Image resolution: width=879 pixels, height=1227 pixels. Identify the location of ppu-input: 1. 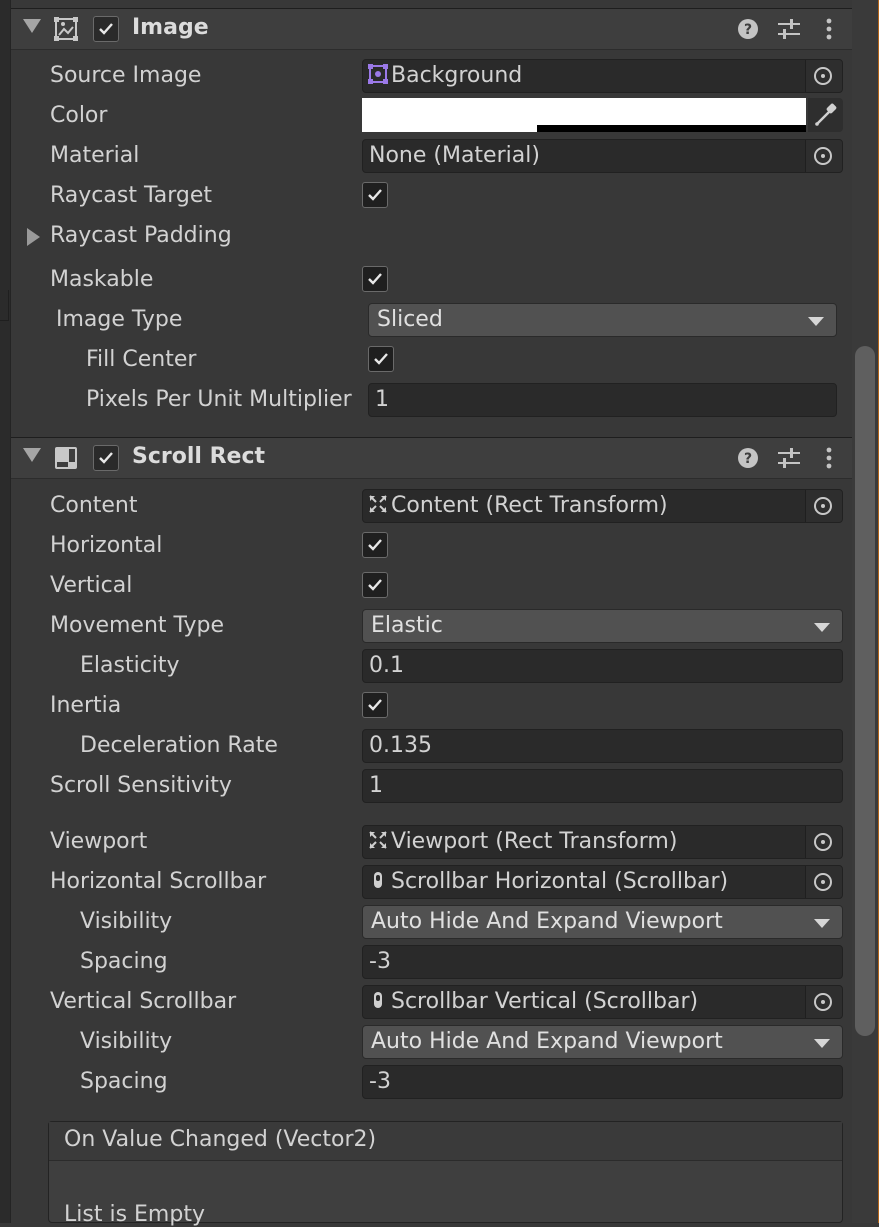
(602, 400).